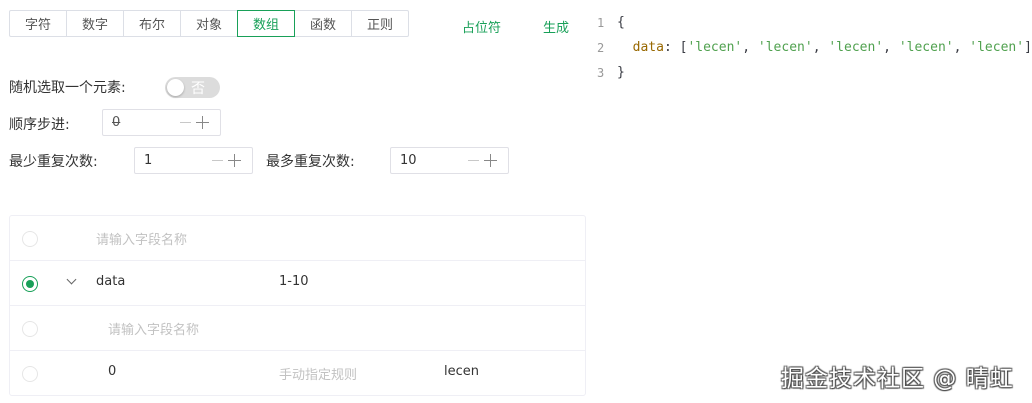  What do you see at coordinates (153, 328) in the screenshot?
I see `child-field-name-input: 请输入字段名称` at bounding box center [153, 328].